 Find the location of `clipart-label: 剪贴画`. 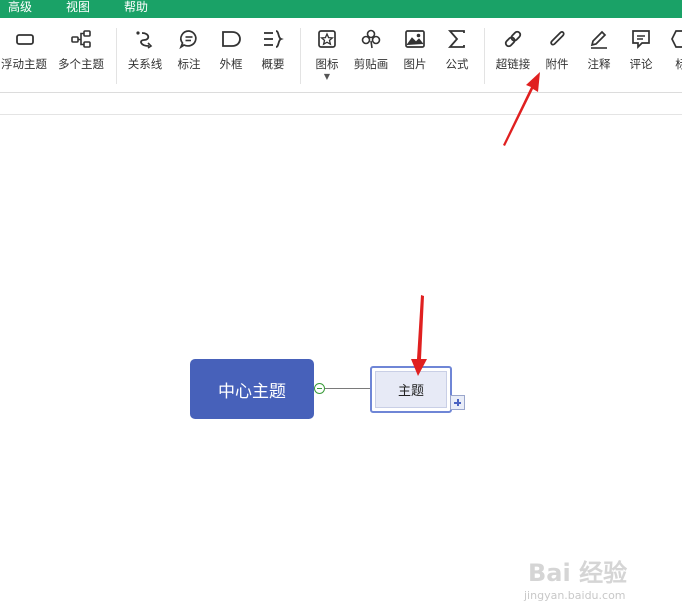

clipart-label: 剪贴画 is located at coordinates (371, 64).